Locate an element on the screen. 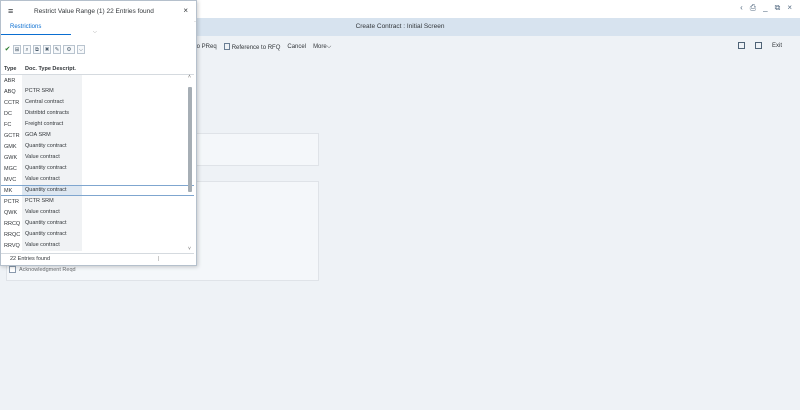  table-row: RRCQ Quantity contract is located at coordinates (97, 223).